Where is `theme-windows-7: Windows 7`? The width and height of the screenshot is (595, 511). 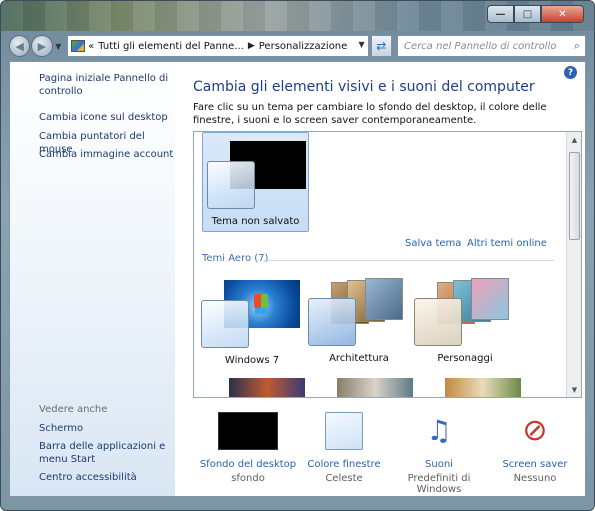 theme-windows-7: Windows 7 is located at coordinates (252, 324).